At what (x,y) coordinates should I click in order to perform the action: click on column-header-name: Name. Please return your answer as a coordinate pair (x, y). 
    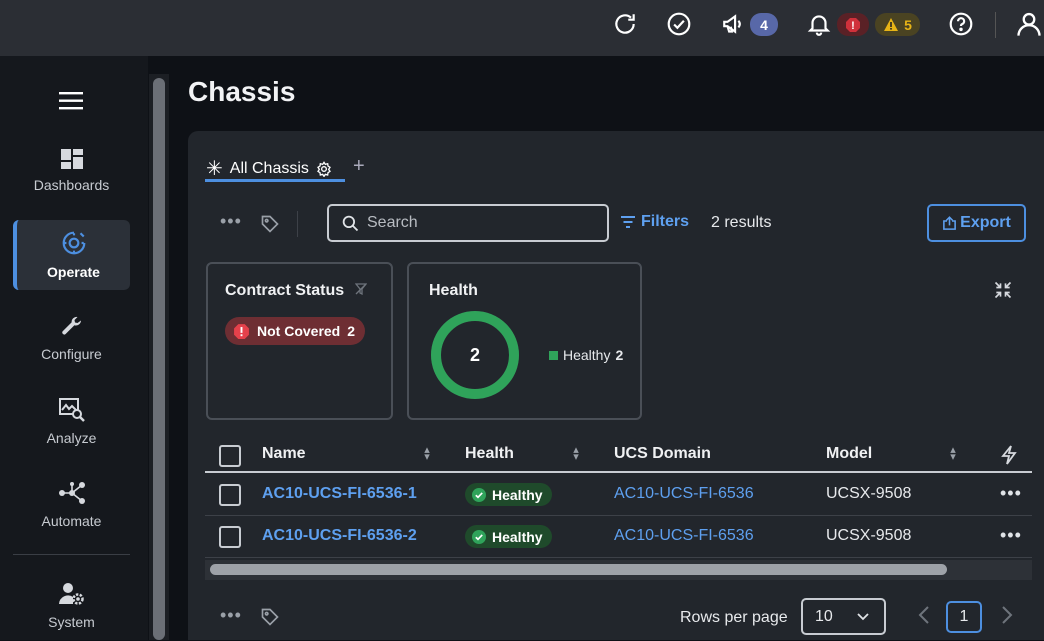
    Looking at the image, I should click on (284, 454).